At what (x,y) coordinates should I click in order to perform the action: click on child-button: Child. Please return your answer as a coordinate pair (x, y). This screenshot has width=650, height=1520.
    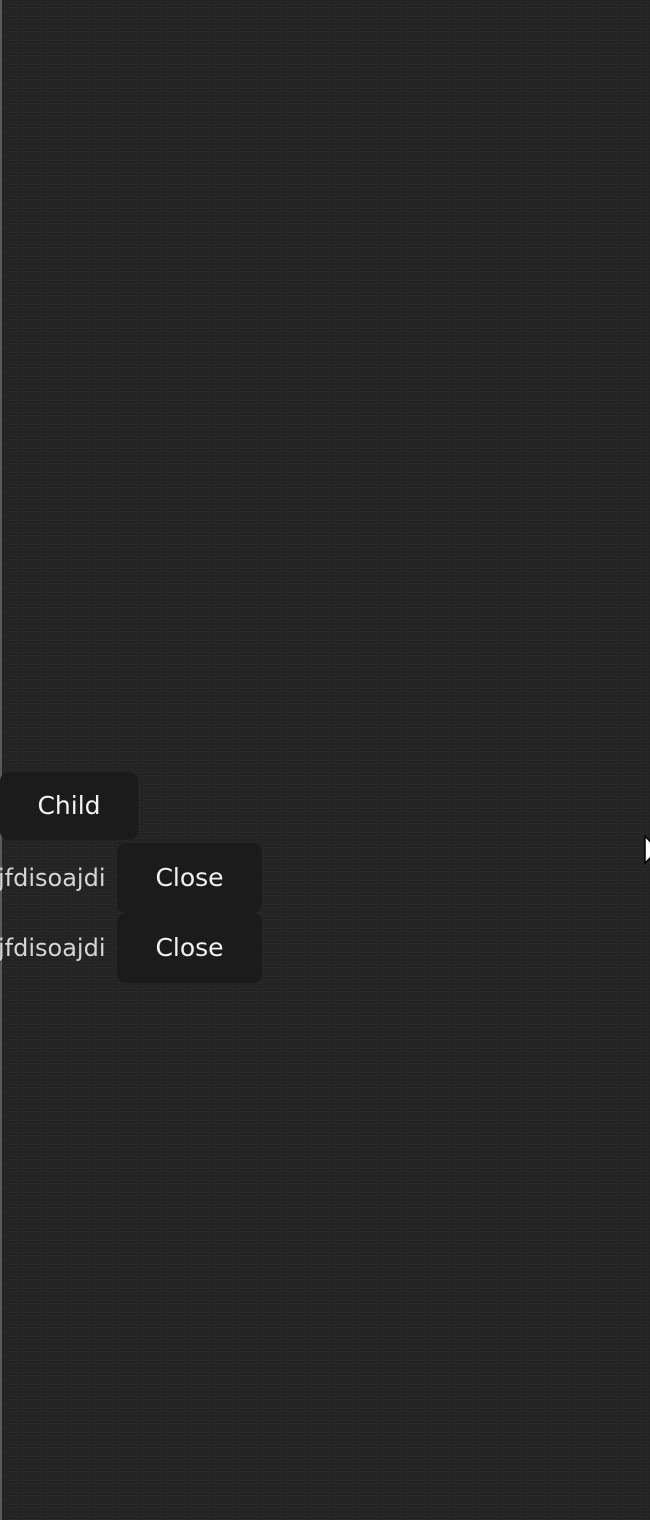
    Looking at the image, I should click on (69, 806).